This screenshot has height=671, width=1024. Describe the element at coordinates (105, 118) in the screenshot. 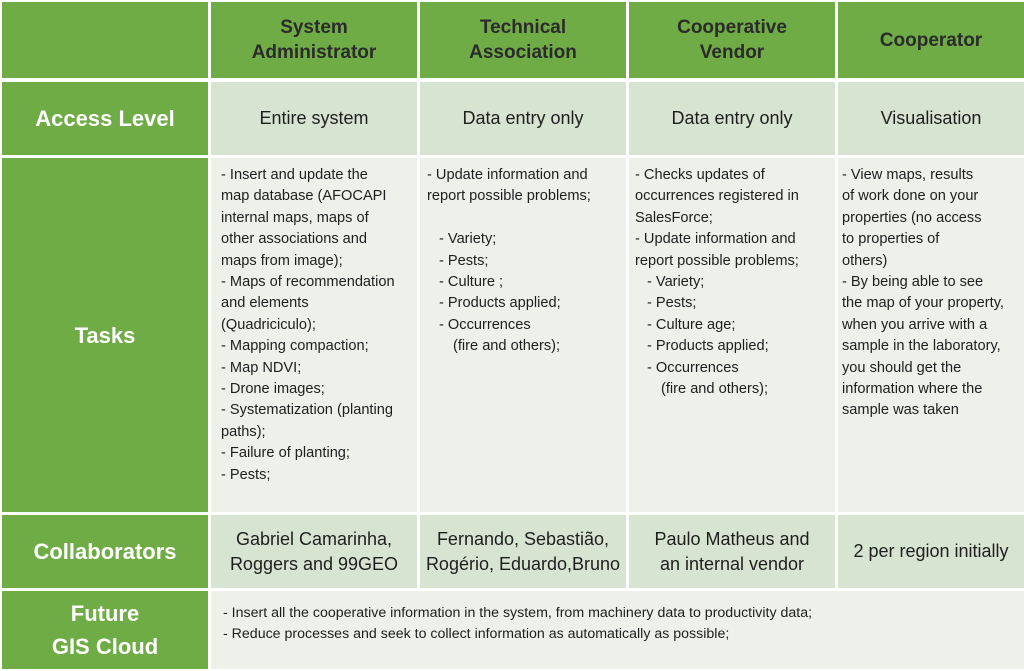

I see `row-label-access-level: Access Level` at that location.